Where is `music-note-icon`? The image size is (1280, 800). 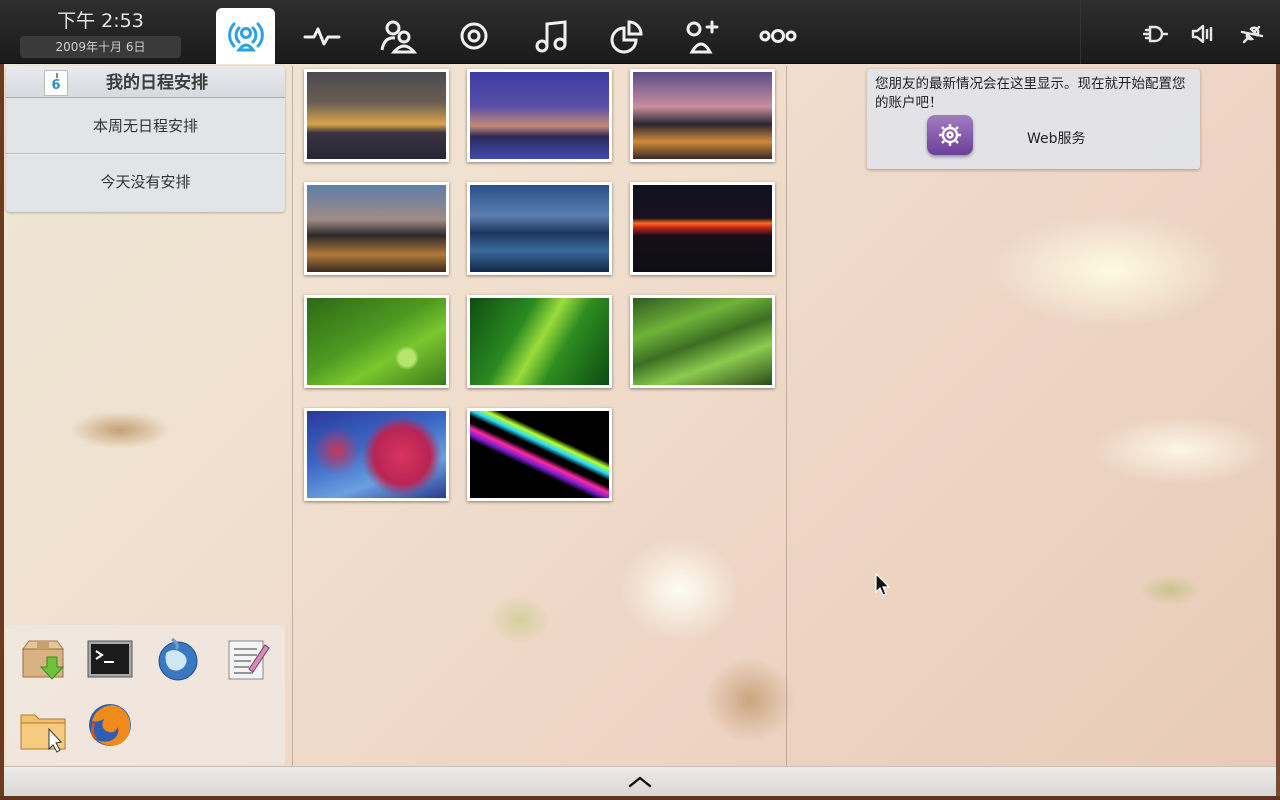 music-note-icon is located at coordinates (550, 36).